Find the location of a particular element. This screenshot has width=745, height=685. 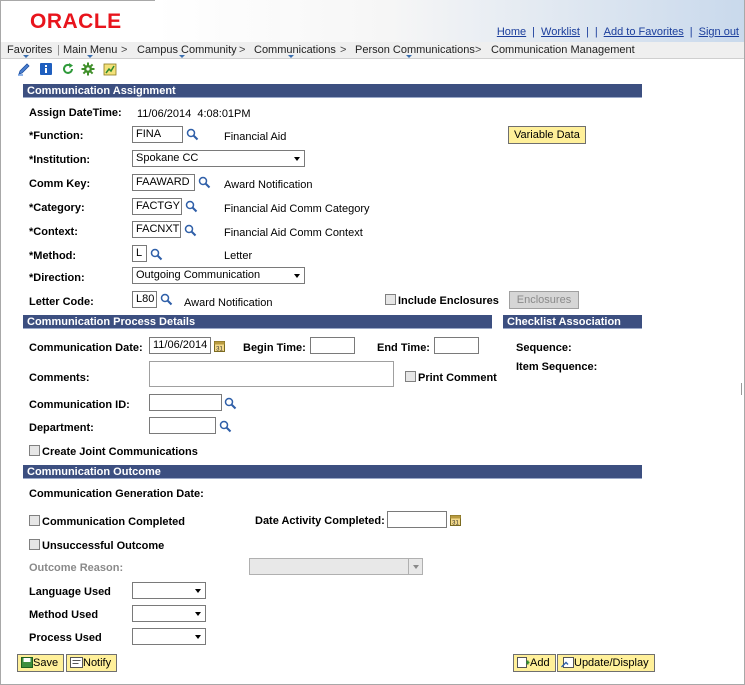

print-comment-checkbox is located at coordinates (410, 376).